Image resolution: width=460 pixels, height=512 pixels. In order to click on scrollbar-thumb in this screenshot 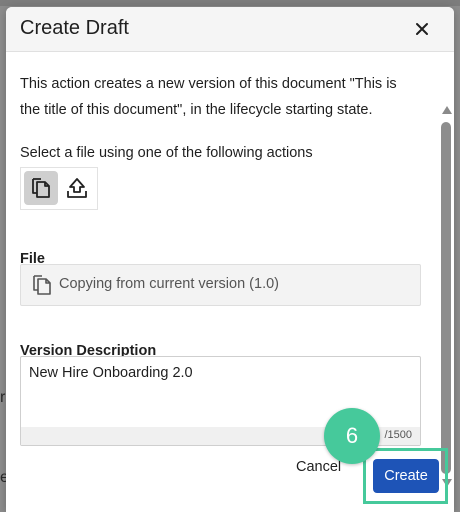, I will do `click(446, 298)`.